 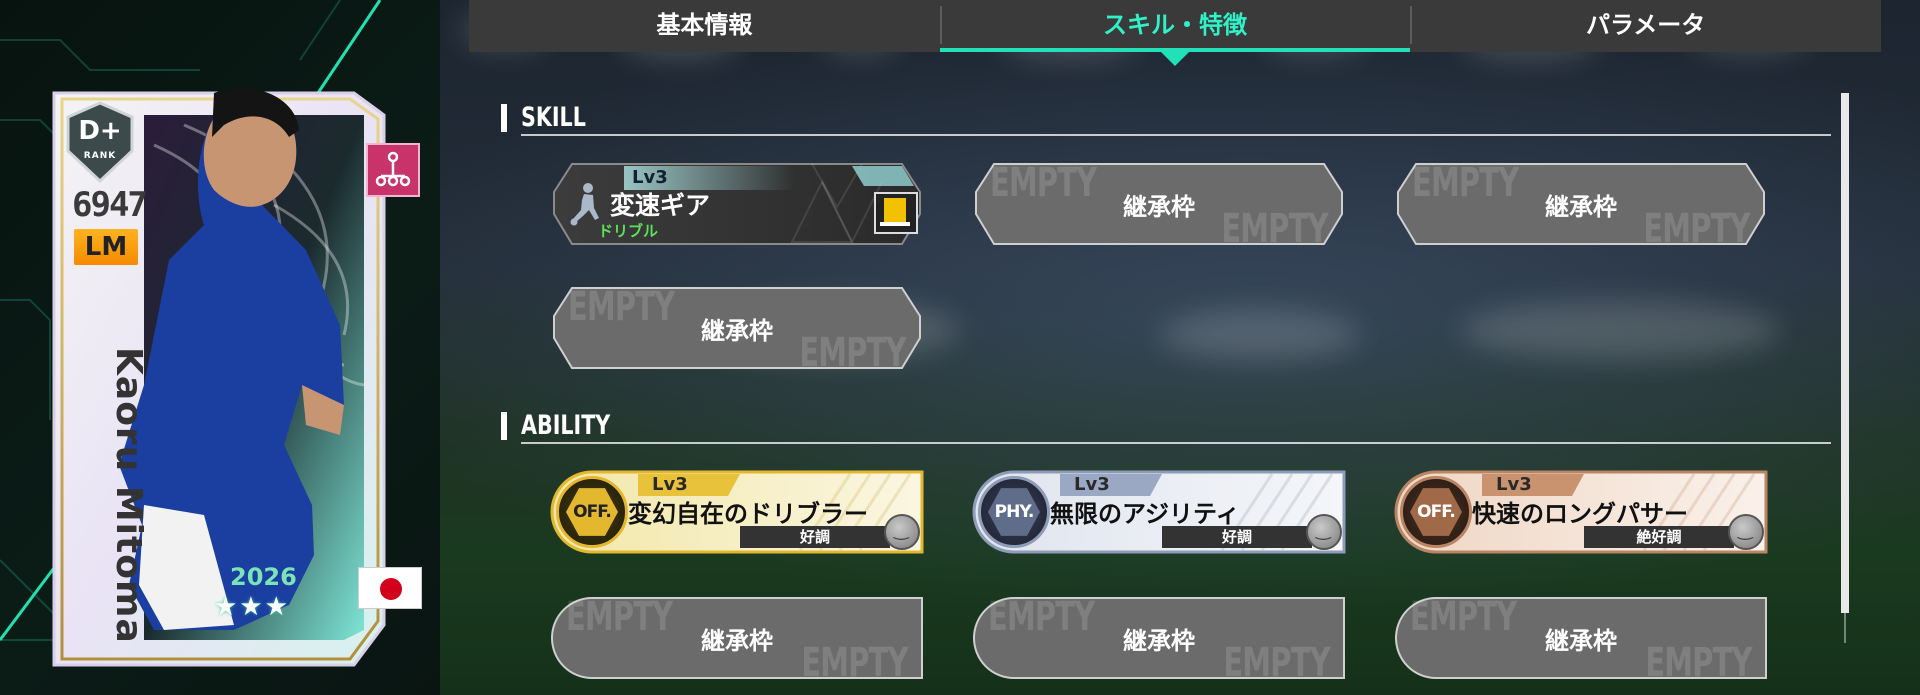 I want to click on rank-label: RANK, so click(x=100, y=156).